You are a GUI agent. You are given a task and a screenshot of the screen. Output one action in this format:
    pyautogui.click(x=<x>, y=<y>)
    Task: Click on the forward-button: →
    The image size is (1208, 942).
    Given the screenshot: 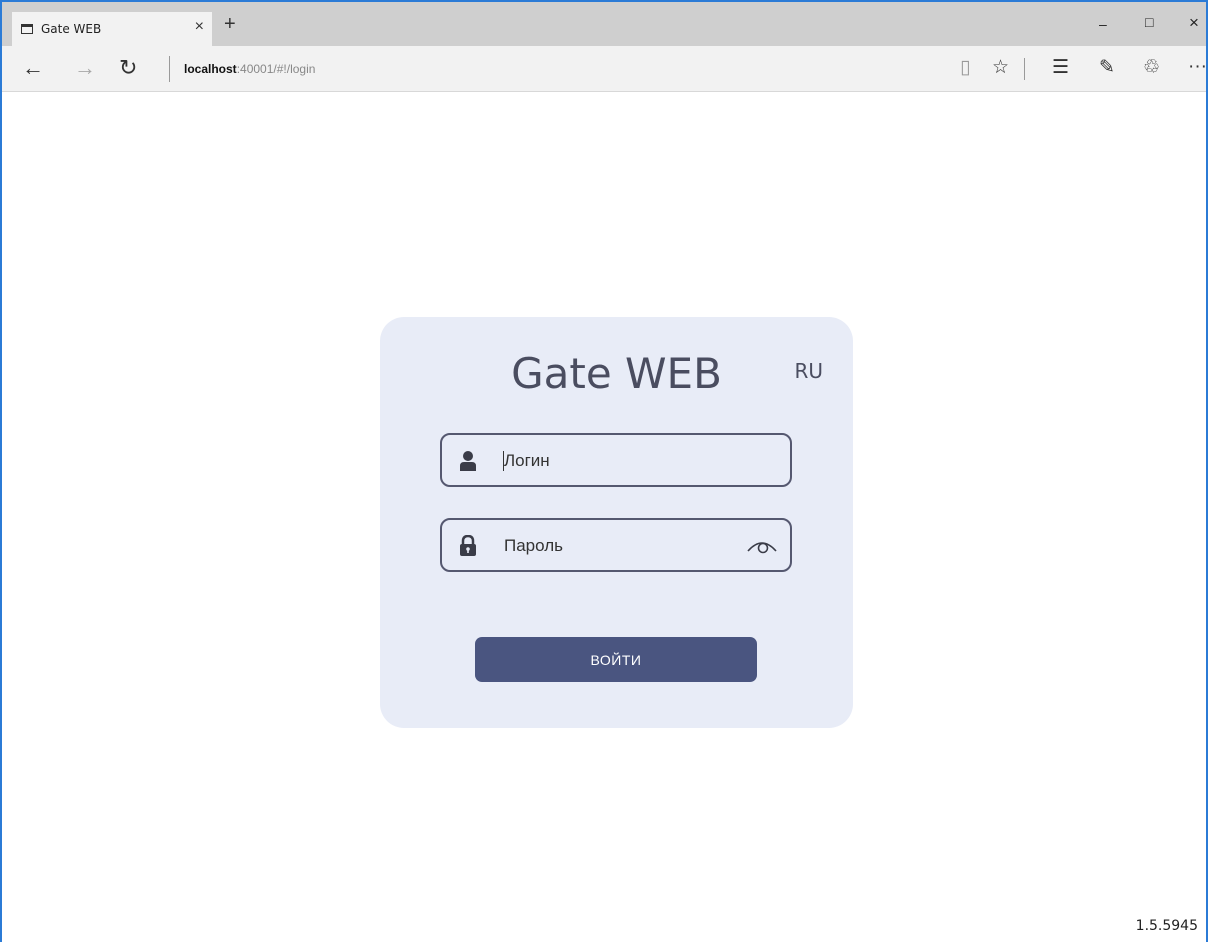 What is the action you would take?
    pyautogui.click(x=85, y=68)
    